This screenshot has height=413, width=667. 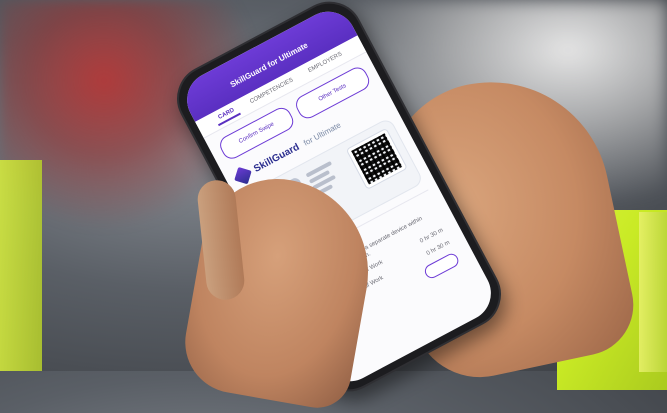 I want to click on qr-code-icon, so click(x=376, y=158).